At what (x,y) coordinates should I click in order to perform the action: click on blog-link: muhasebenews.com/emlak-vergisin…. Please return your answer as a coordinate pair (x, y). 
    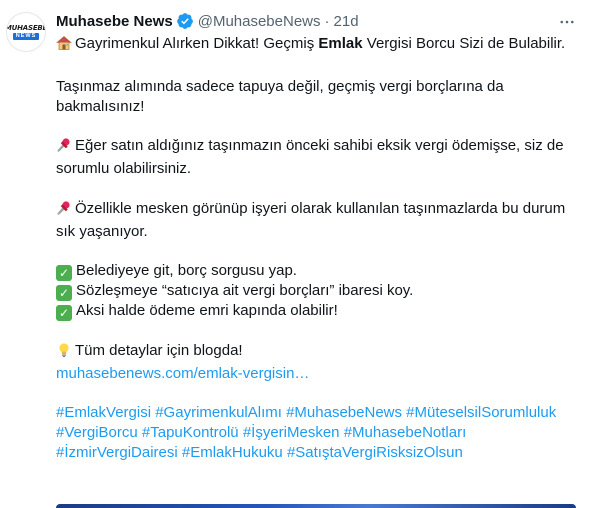
    Looking at the image, I should click on (182, 373).